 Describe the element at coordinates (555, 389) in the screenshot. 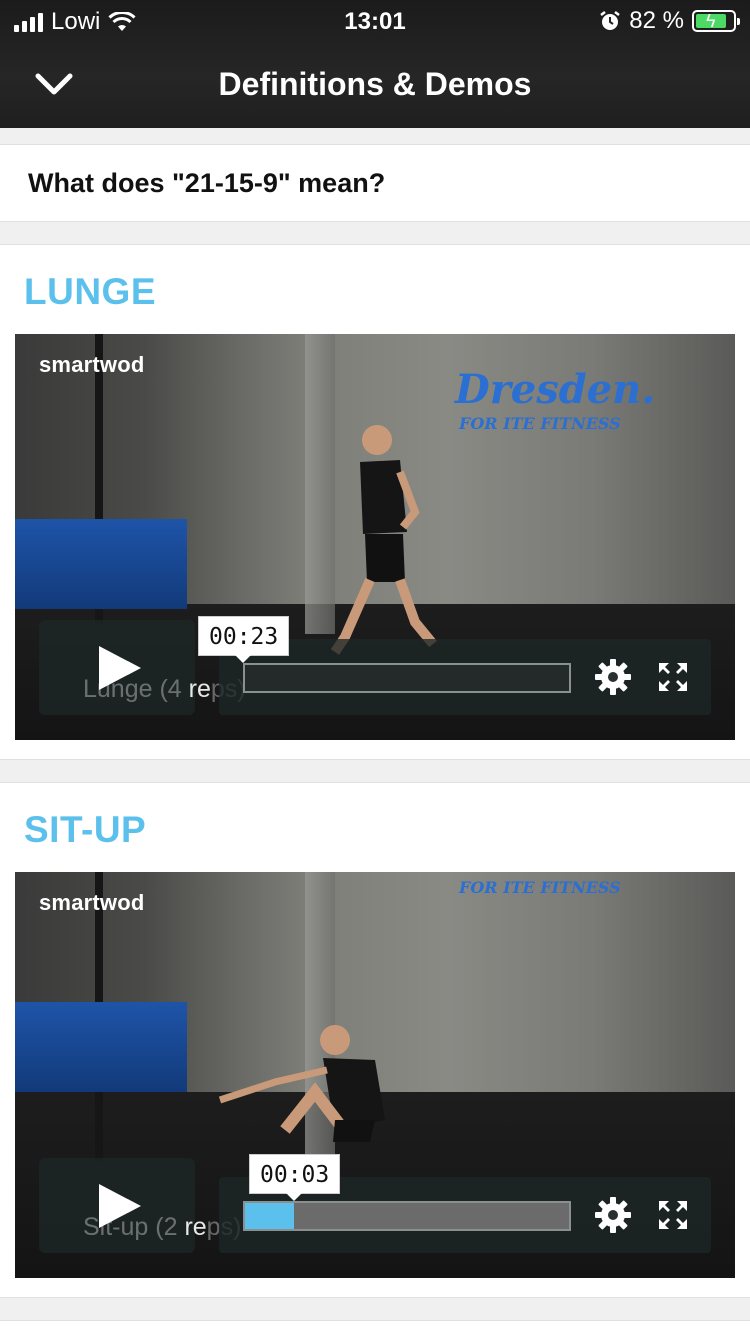

I see `wall-graffiti: Dresden.` at that location.